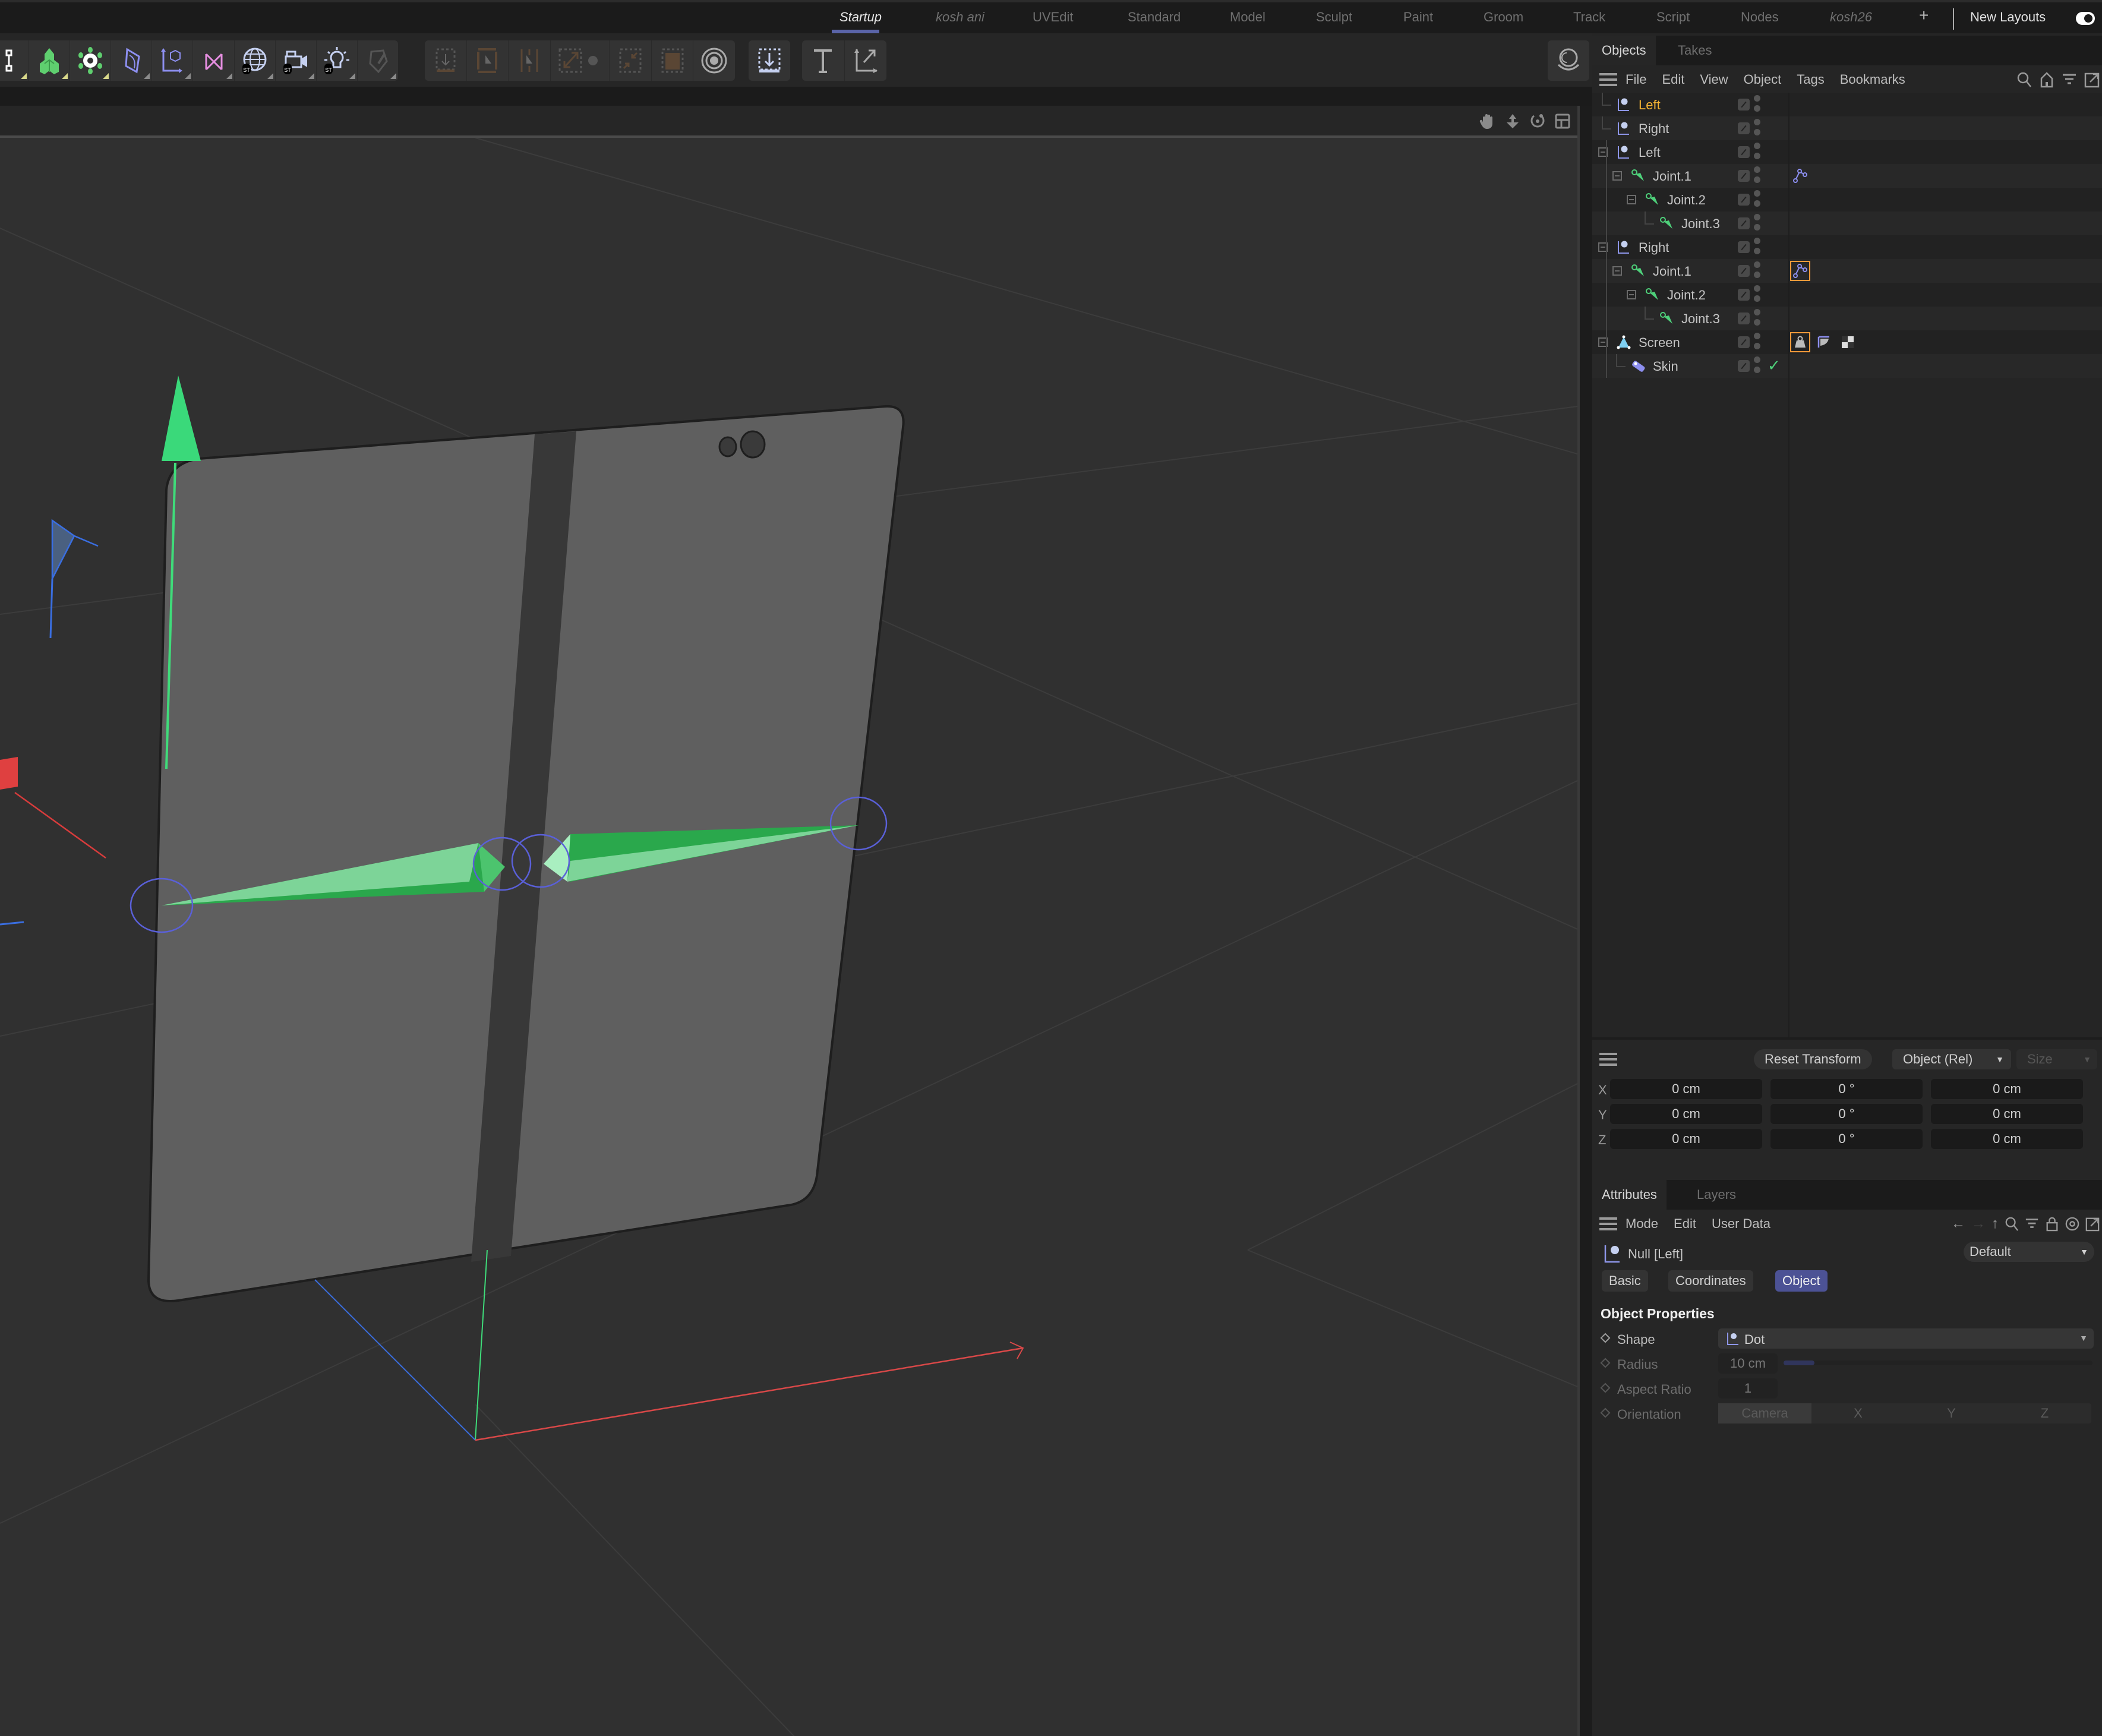 The image size is (2102, 1736). I want to click on radius-input: 10 cm, so click(1748, 1363).